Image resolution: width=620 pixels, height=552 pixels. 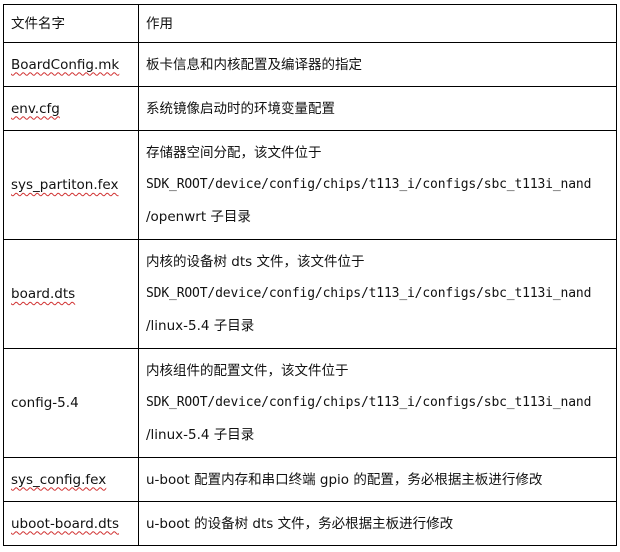 I want to click on purpose-cell: 系统镜像启动时的环境变量配置, so click(x=377, y=108).